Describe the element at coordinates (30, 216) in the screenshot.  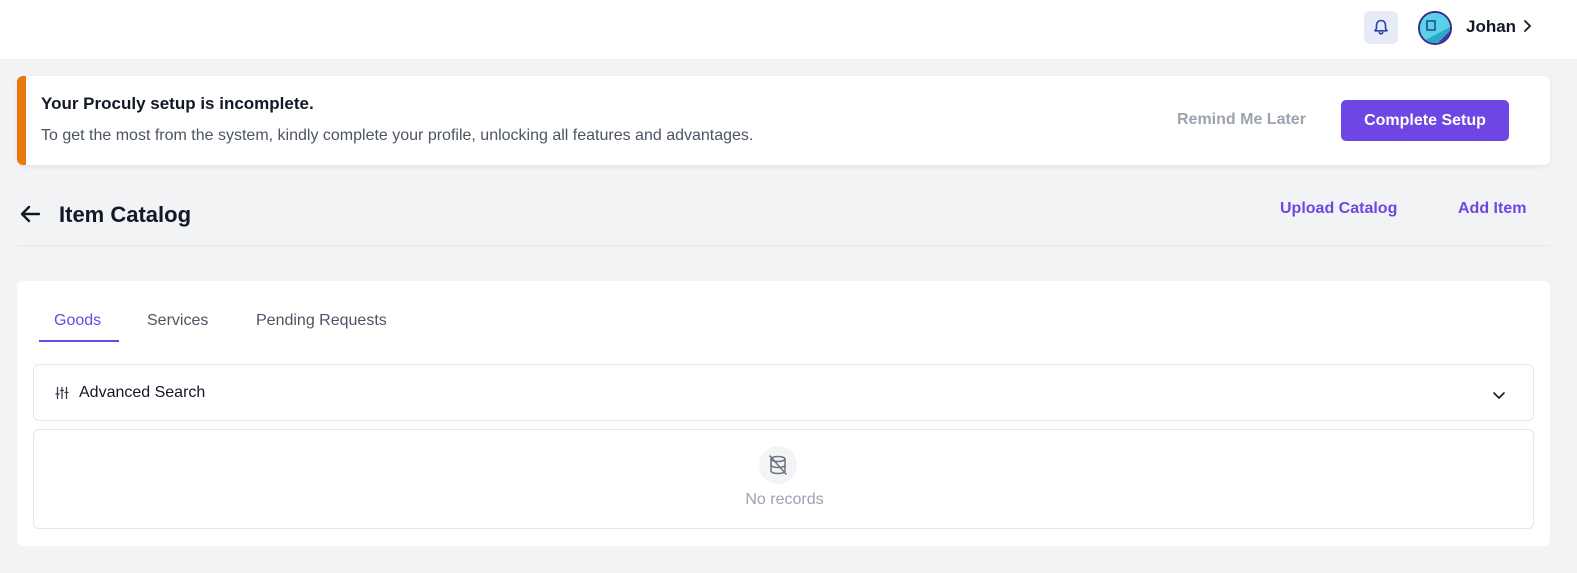
I see `back-arrow-icon` at that location.